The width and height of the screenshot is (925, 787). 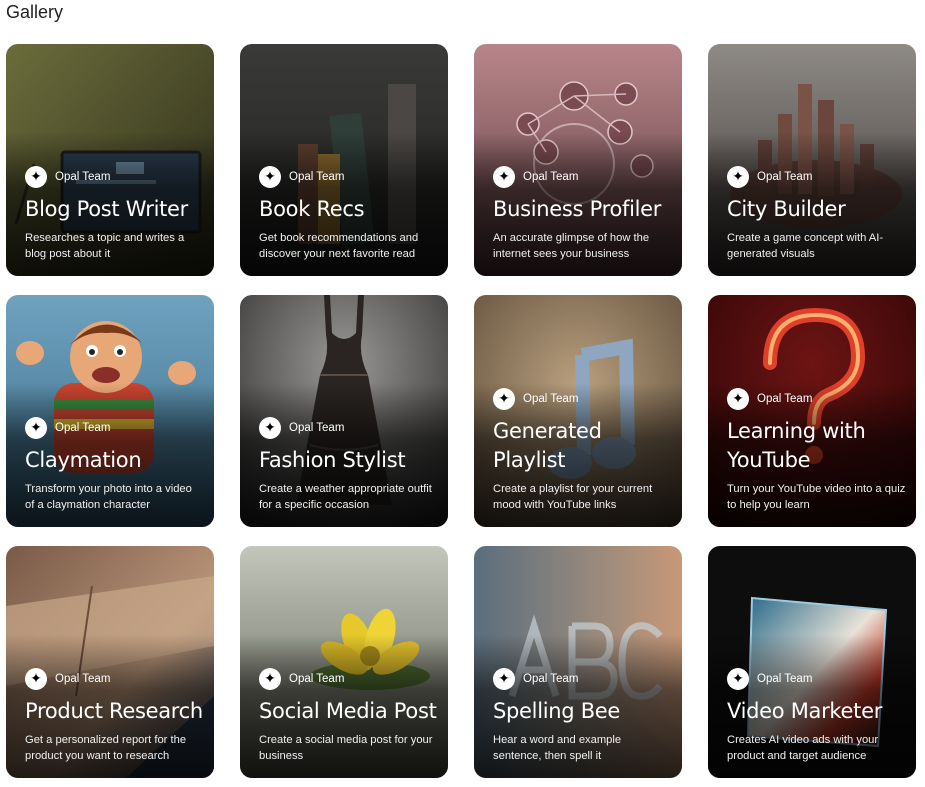 I want to click on card-title: Spelling Bee, so click(x=557, y=711).